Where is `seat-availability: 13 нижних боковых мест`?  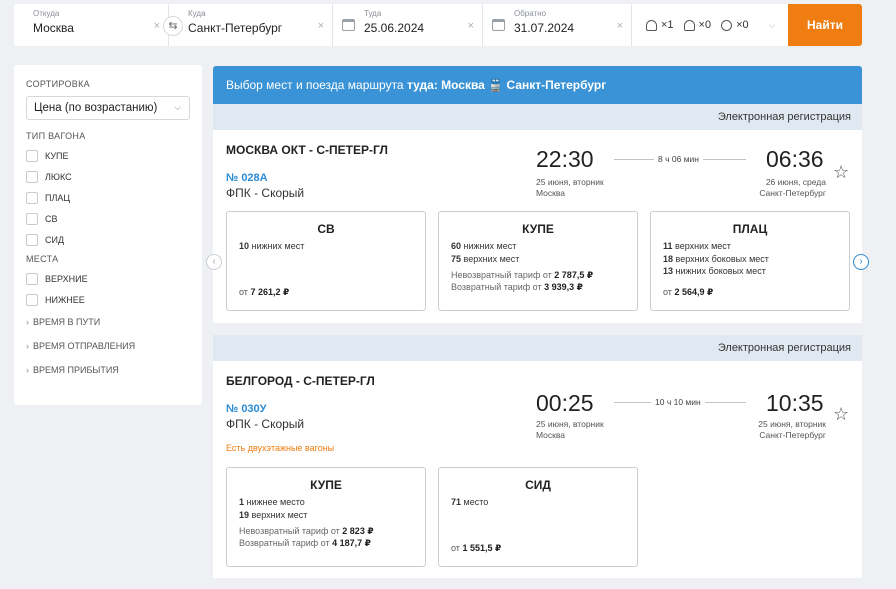 seat-availability: 13 нижних боковых мест is located at coordinates (750, 271).